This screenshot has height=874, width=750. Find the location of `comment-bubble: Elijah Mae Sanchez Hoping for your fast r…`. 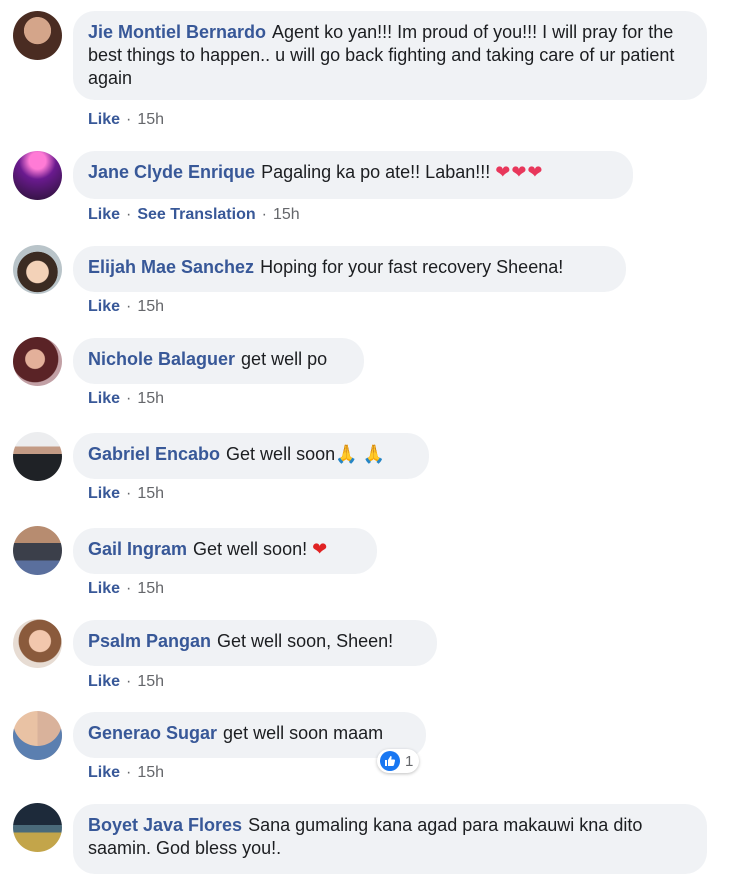

comment-bubble: Elijah Mae Sanchez Hoping for your fast r… is located at coordinates (349, 269).